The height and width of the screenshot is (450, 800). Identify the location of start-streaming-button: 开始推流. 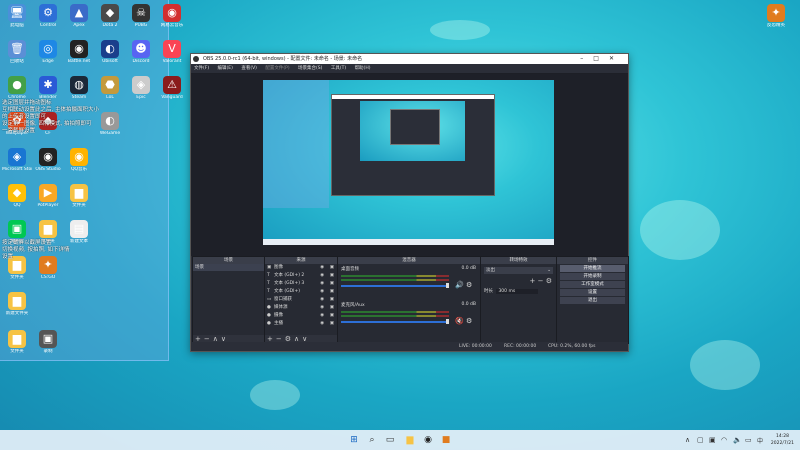
(592, 268).